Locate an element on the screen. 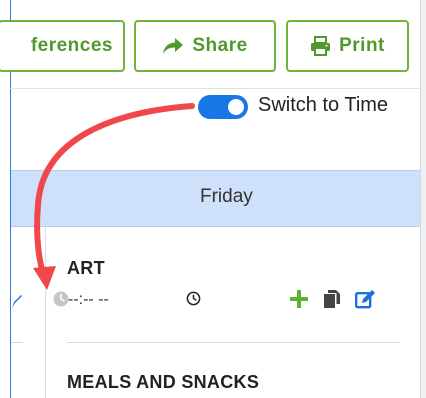 The width and height of the screenshot is (426, 398). plus-icon is located at coordinates (299, 301).